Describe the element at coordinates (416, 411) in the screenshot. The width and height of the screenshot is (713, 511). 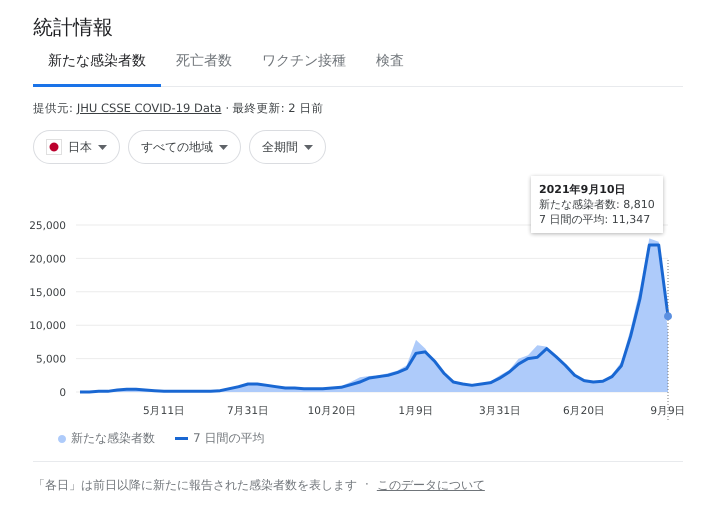
I see `axis-label: 1月9日` at that location.